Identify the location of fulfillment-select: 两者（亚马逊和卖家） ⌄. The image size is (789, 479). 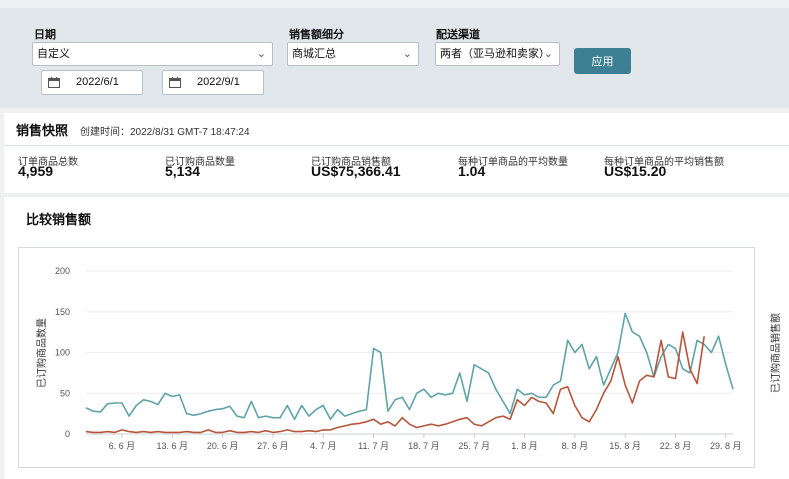
(497, 54).